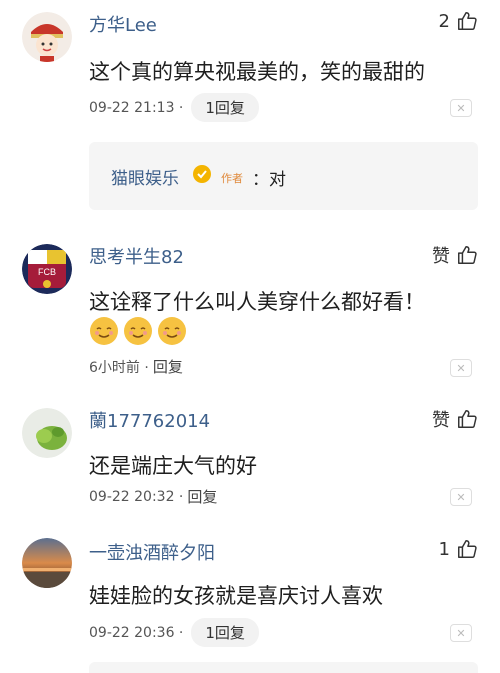 This screenshot has width=500, height=673. Describe the element at coordinates (152, 552) in the screenshot. I see `username: 一壶浊酒醉夕阳` at that location.